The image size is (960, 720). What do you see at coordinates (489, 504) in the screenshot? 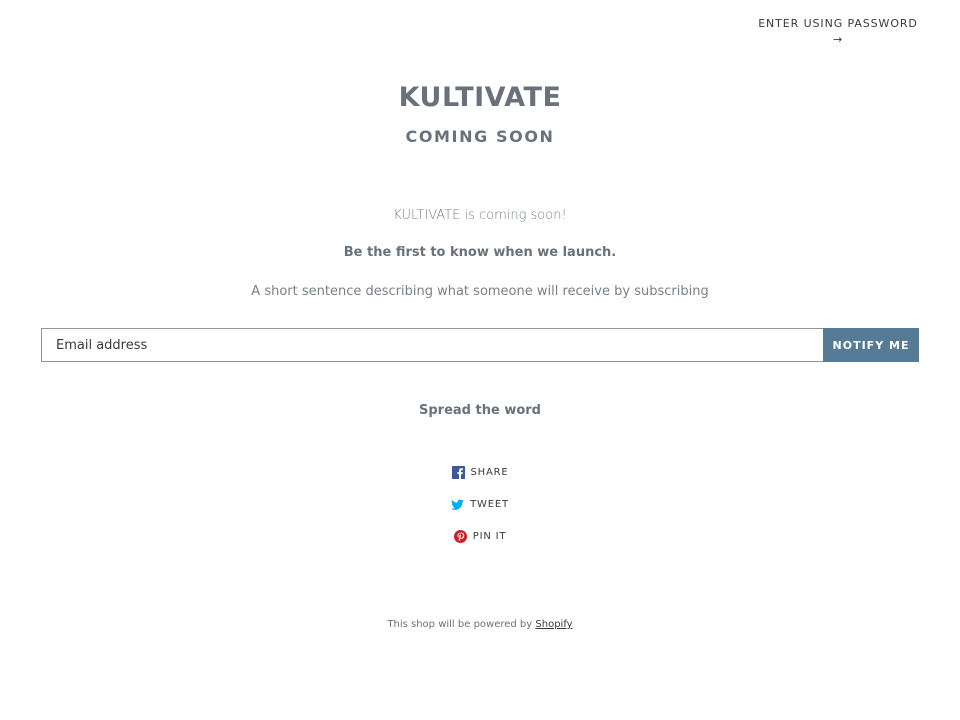
I see `tweet-label: TWEET` at bounding box center [489, 504].